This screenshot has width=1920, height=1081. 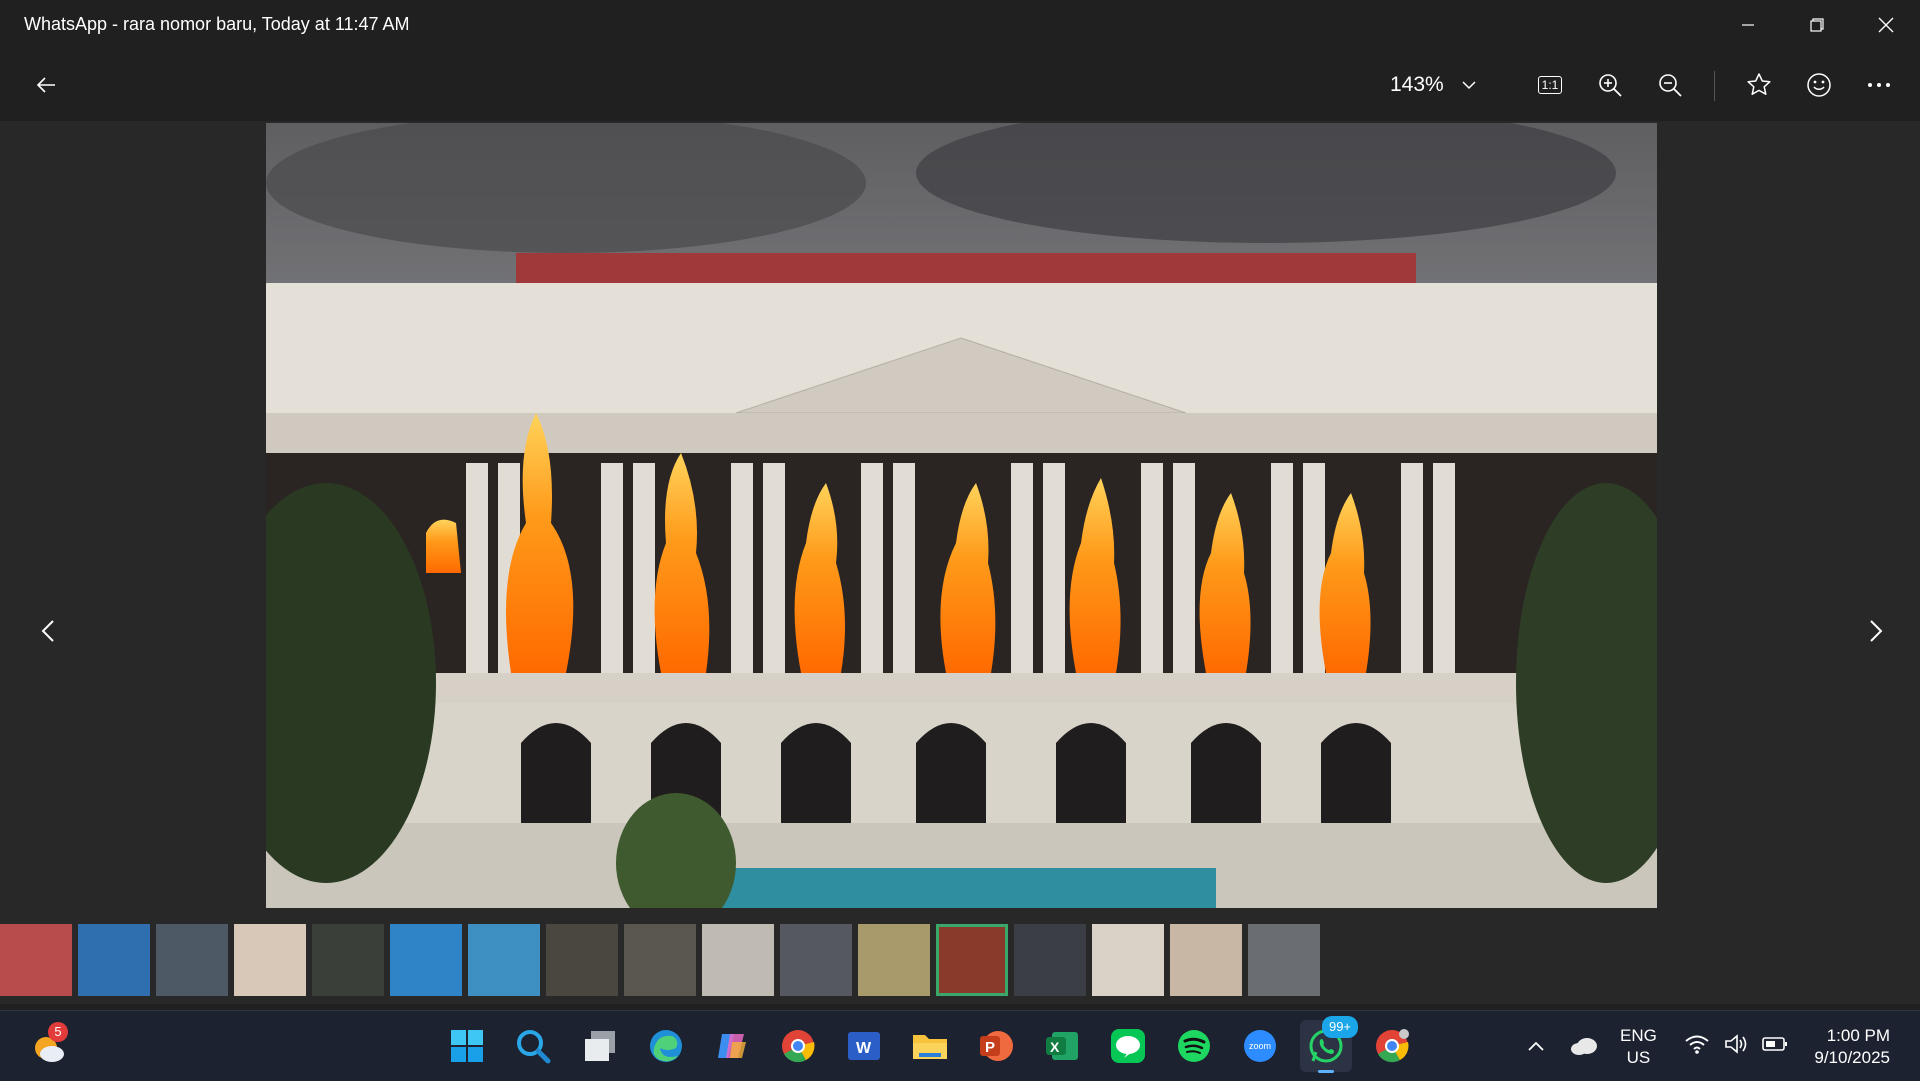 I want to click on actual-size-button: 1:1, so click(x=1550, y=85).